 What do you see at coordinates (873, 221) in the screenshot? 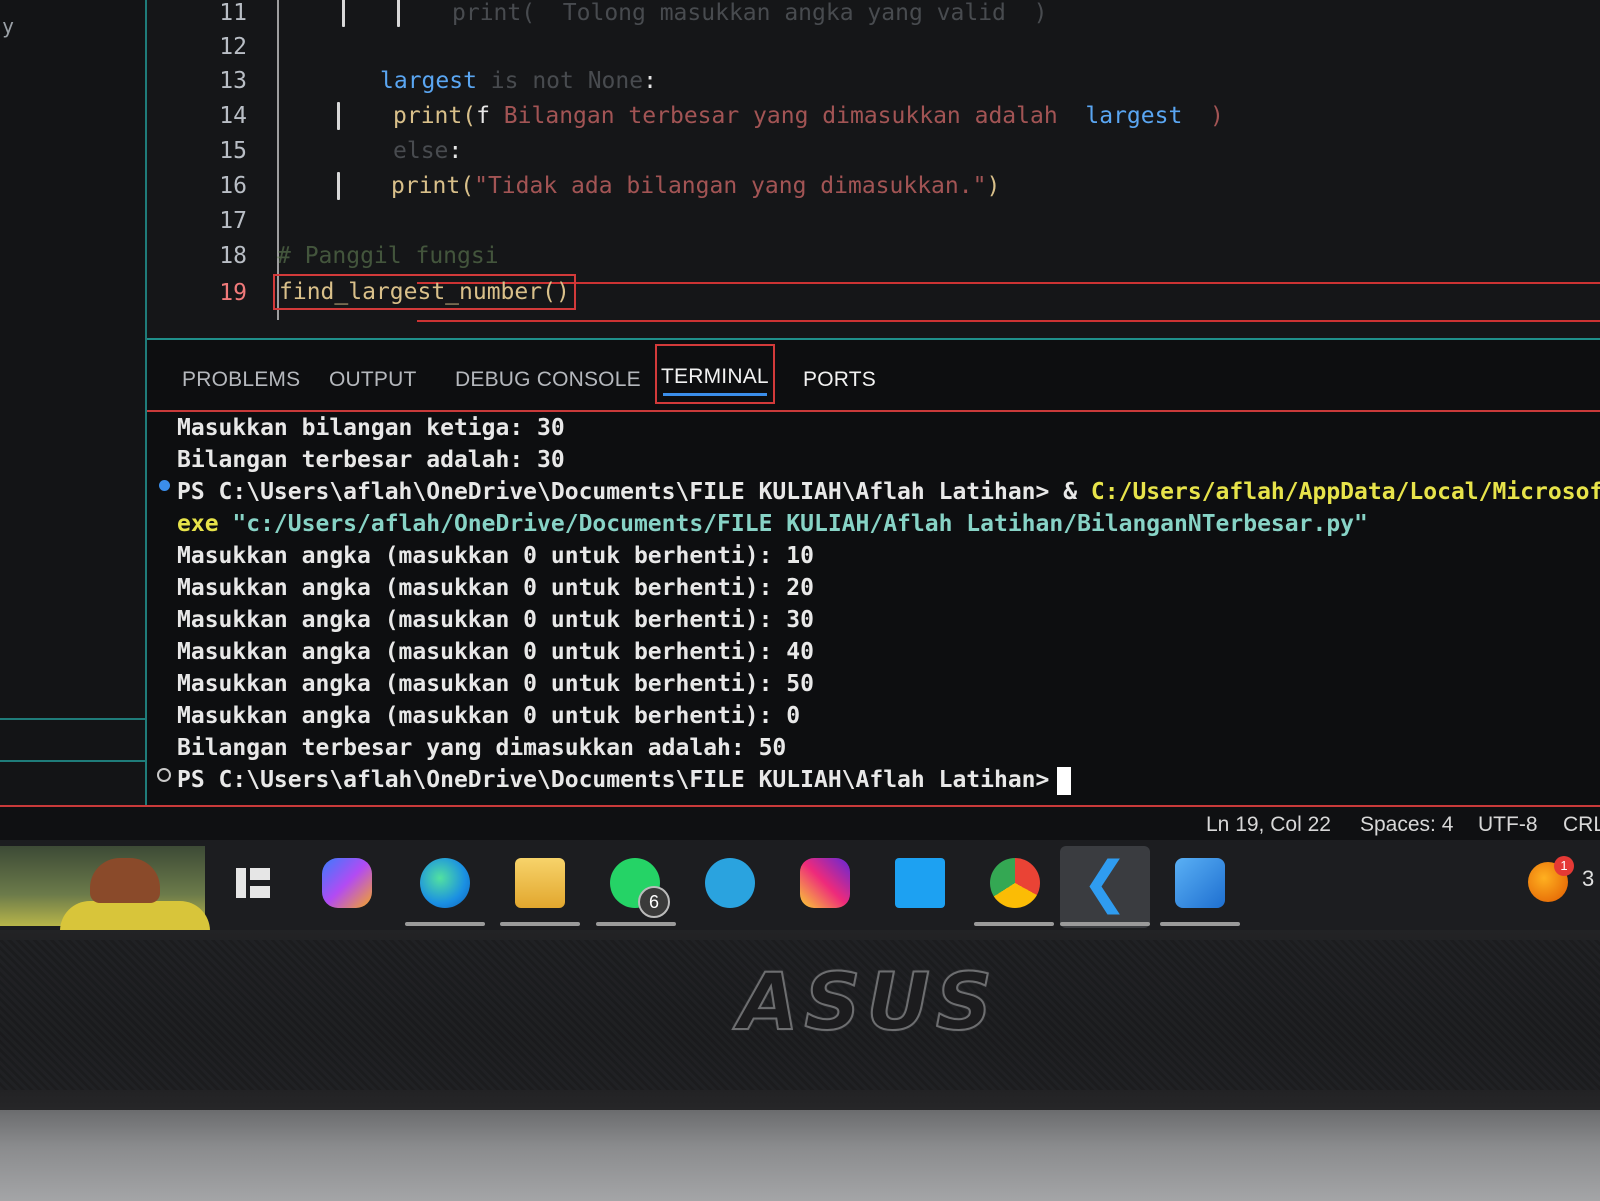
I see `code-line: 17` at bounding box center [873, 221].